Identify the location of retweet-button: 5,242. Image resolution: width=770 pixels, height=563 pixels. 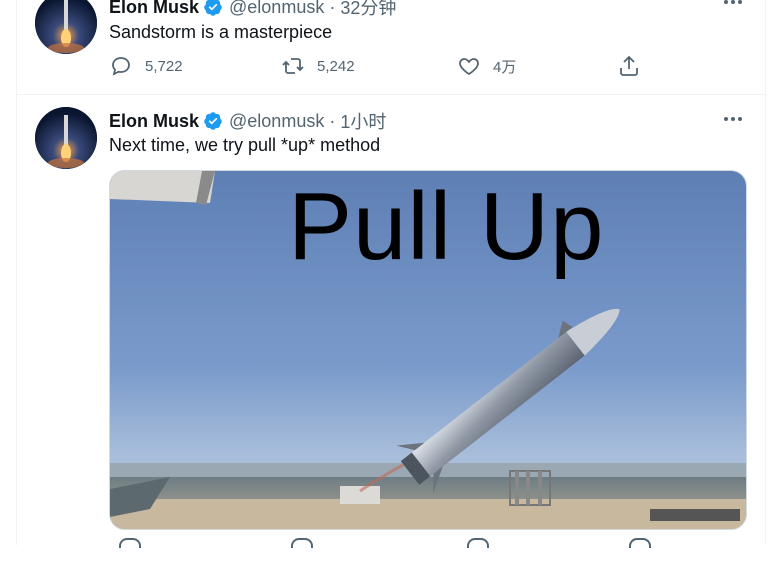
(318, 66).